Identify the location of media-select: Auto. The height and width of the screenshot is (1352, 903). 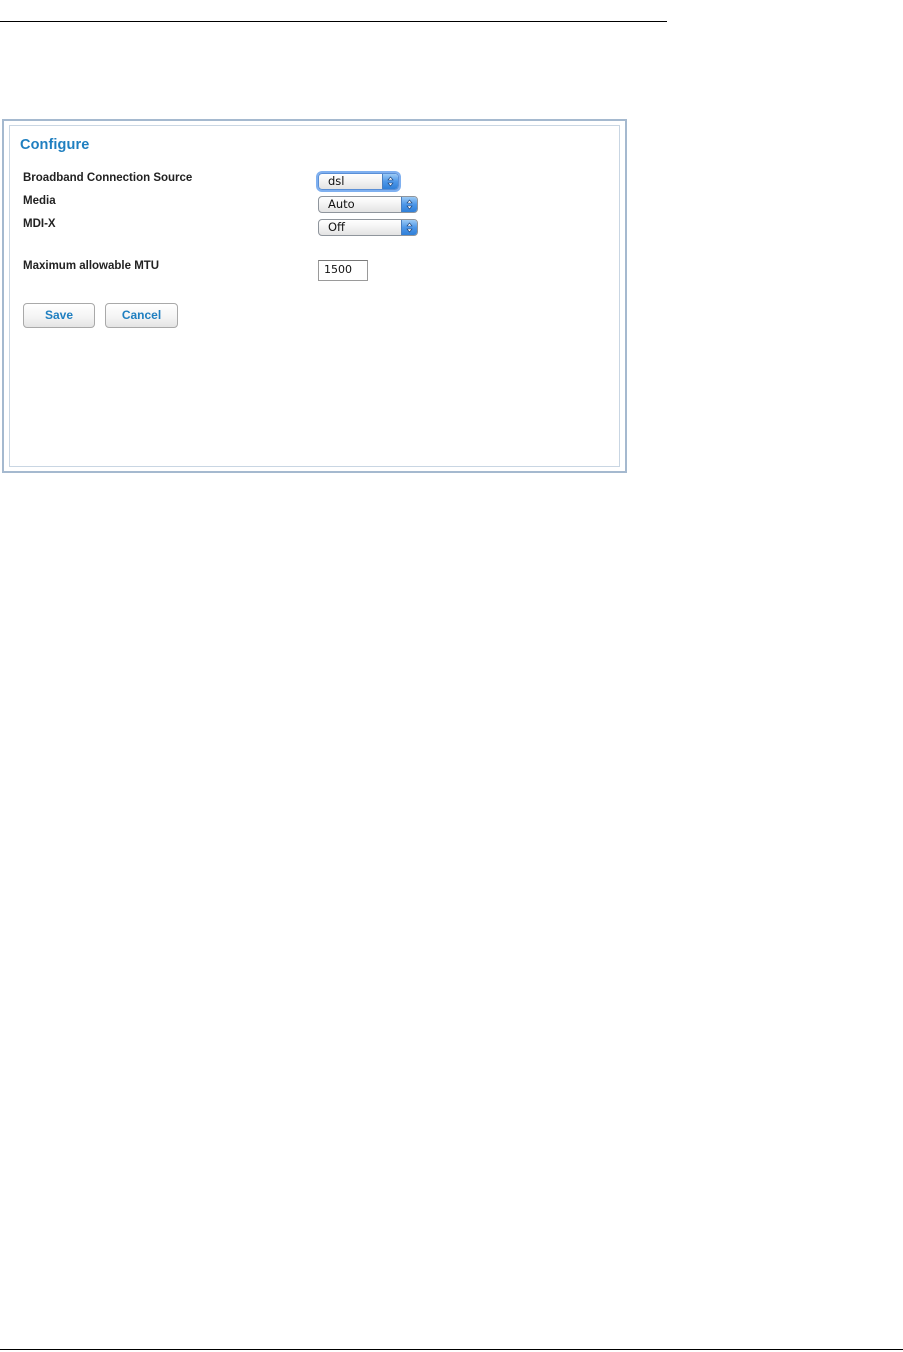
(368, 204).